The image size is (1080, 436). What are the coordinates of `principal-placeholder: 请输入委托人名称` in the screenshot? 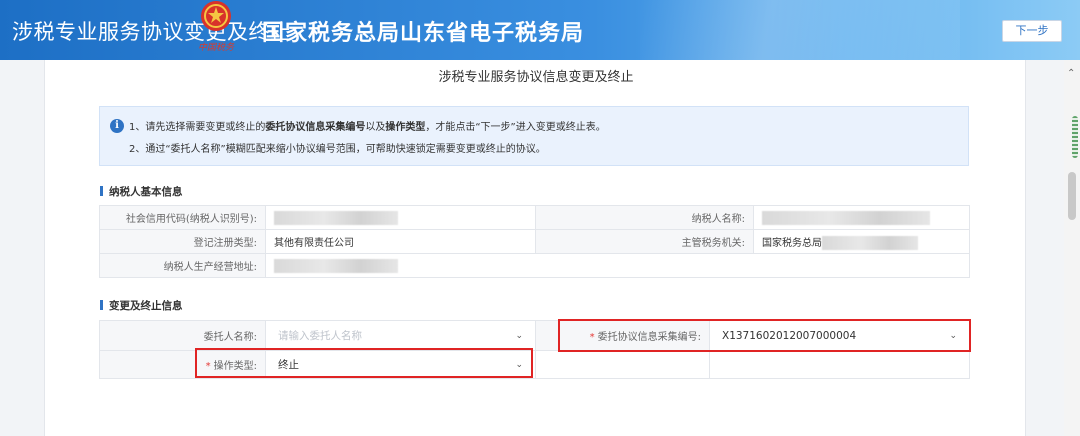 It's located at (320, 335).